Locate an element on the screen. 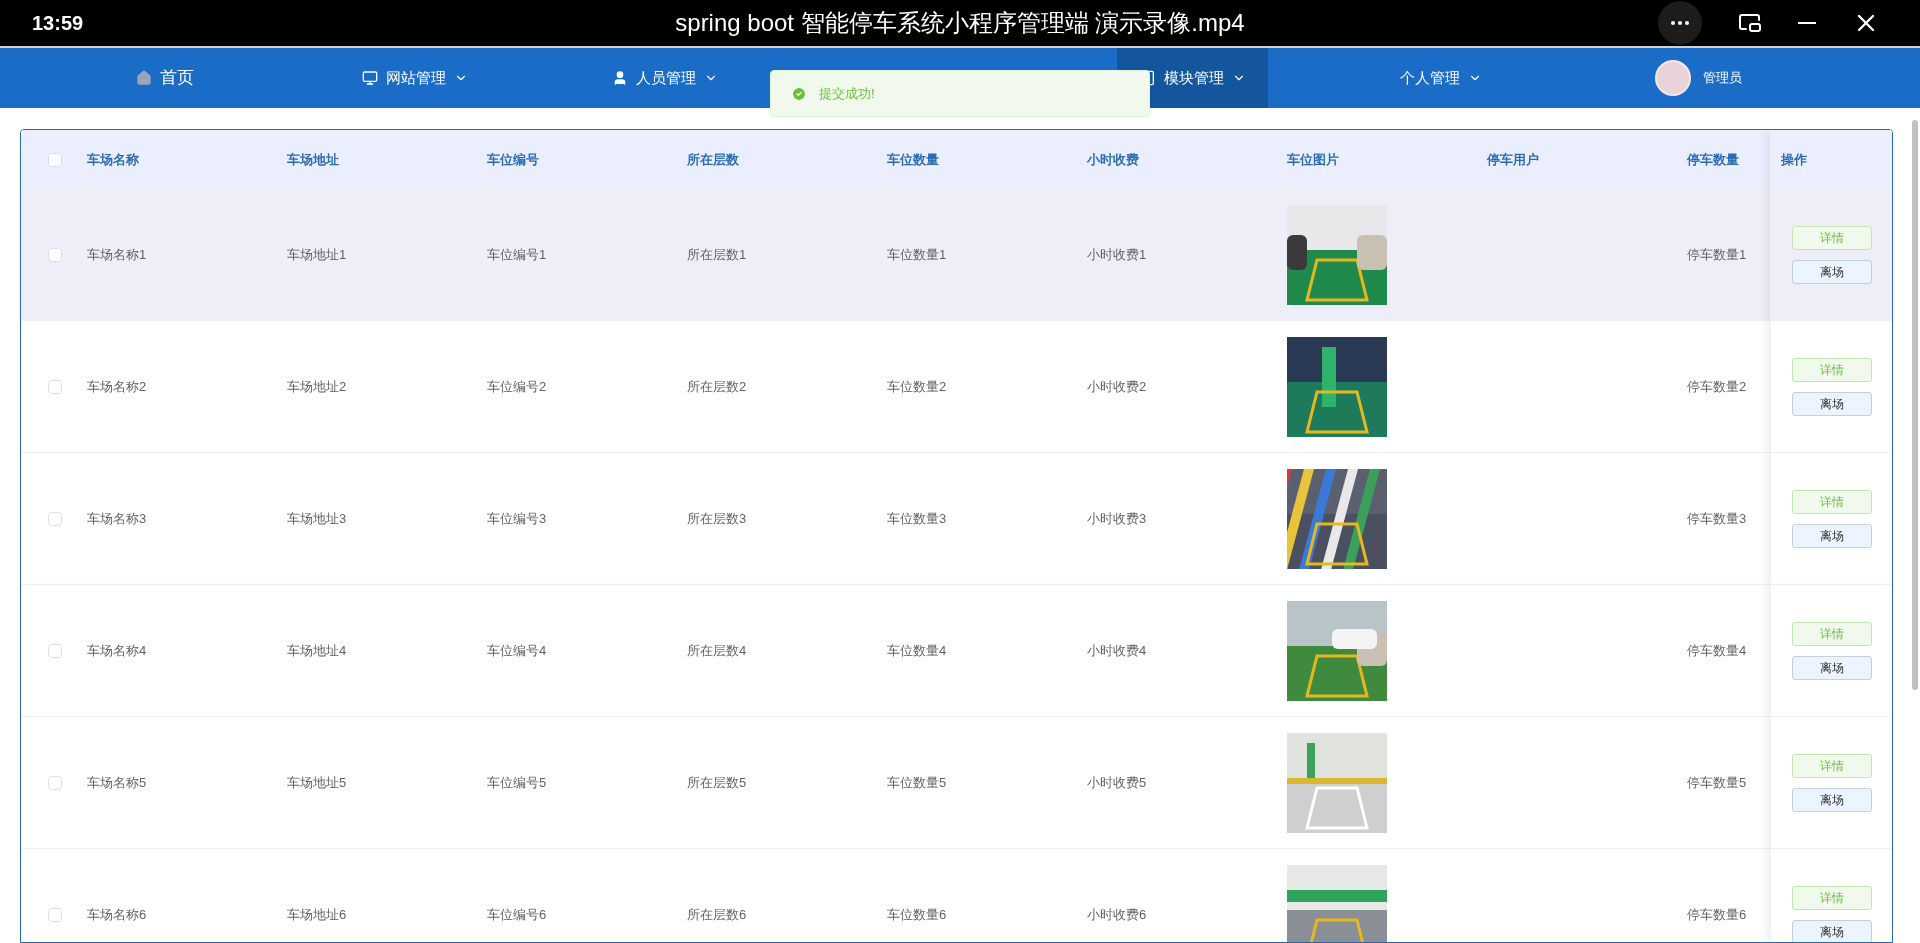 The width and height of the screenshot is (1920, 943). nav-menu-item: 个人管理 is located at coordinates (1440, 78).